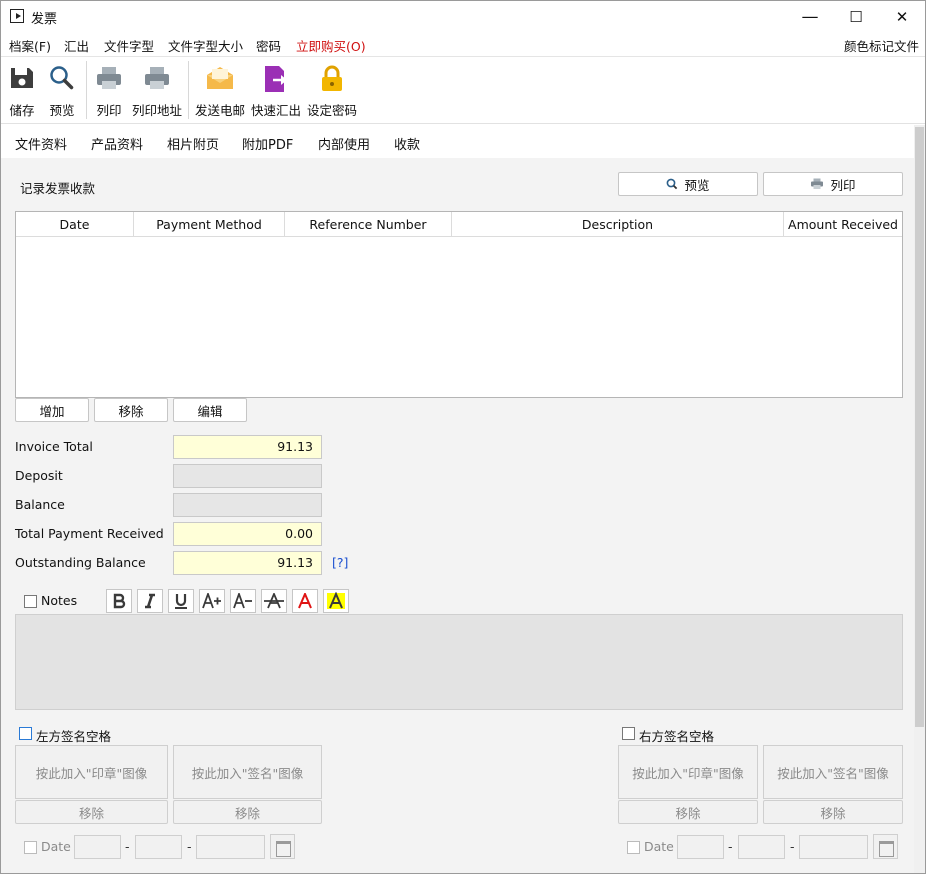  I want to click on right-date-label: Date, so click(659, 846).